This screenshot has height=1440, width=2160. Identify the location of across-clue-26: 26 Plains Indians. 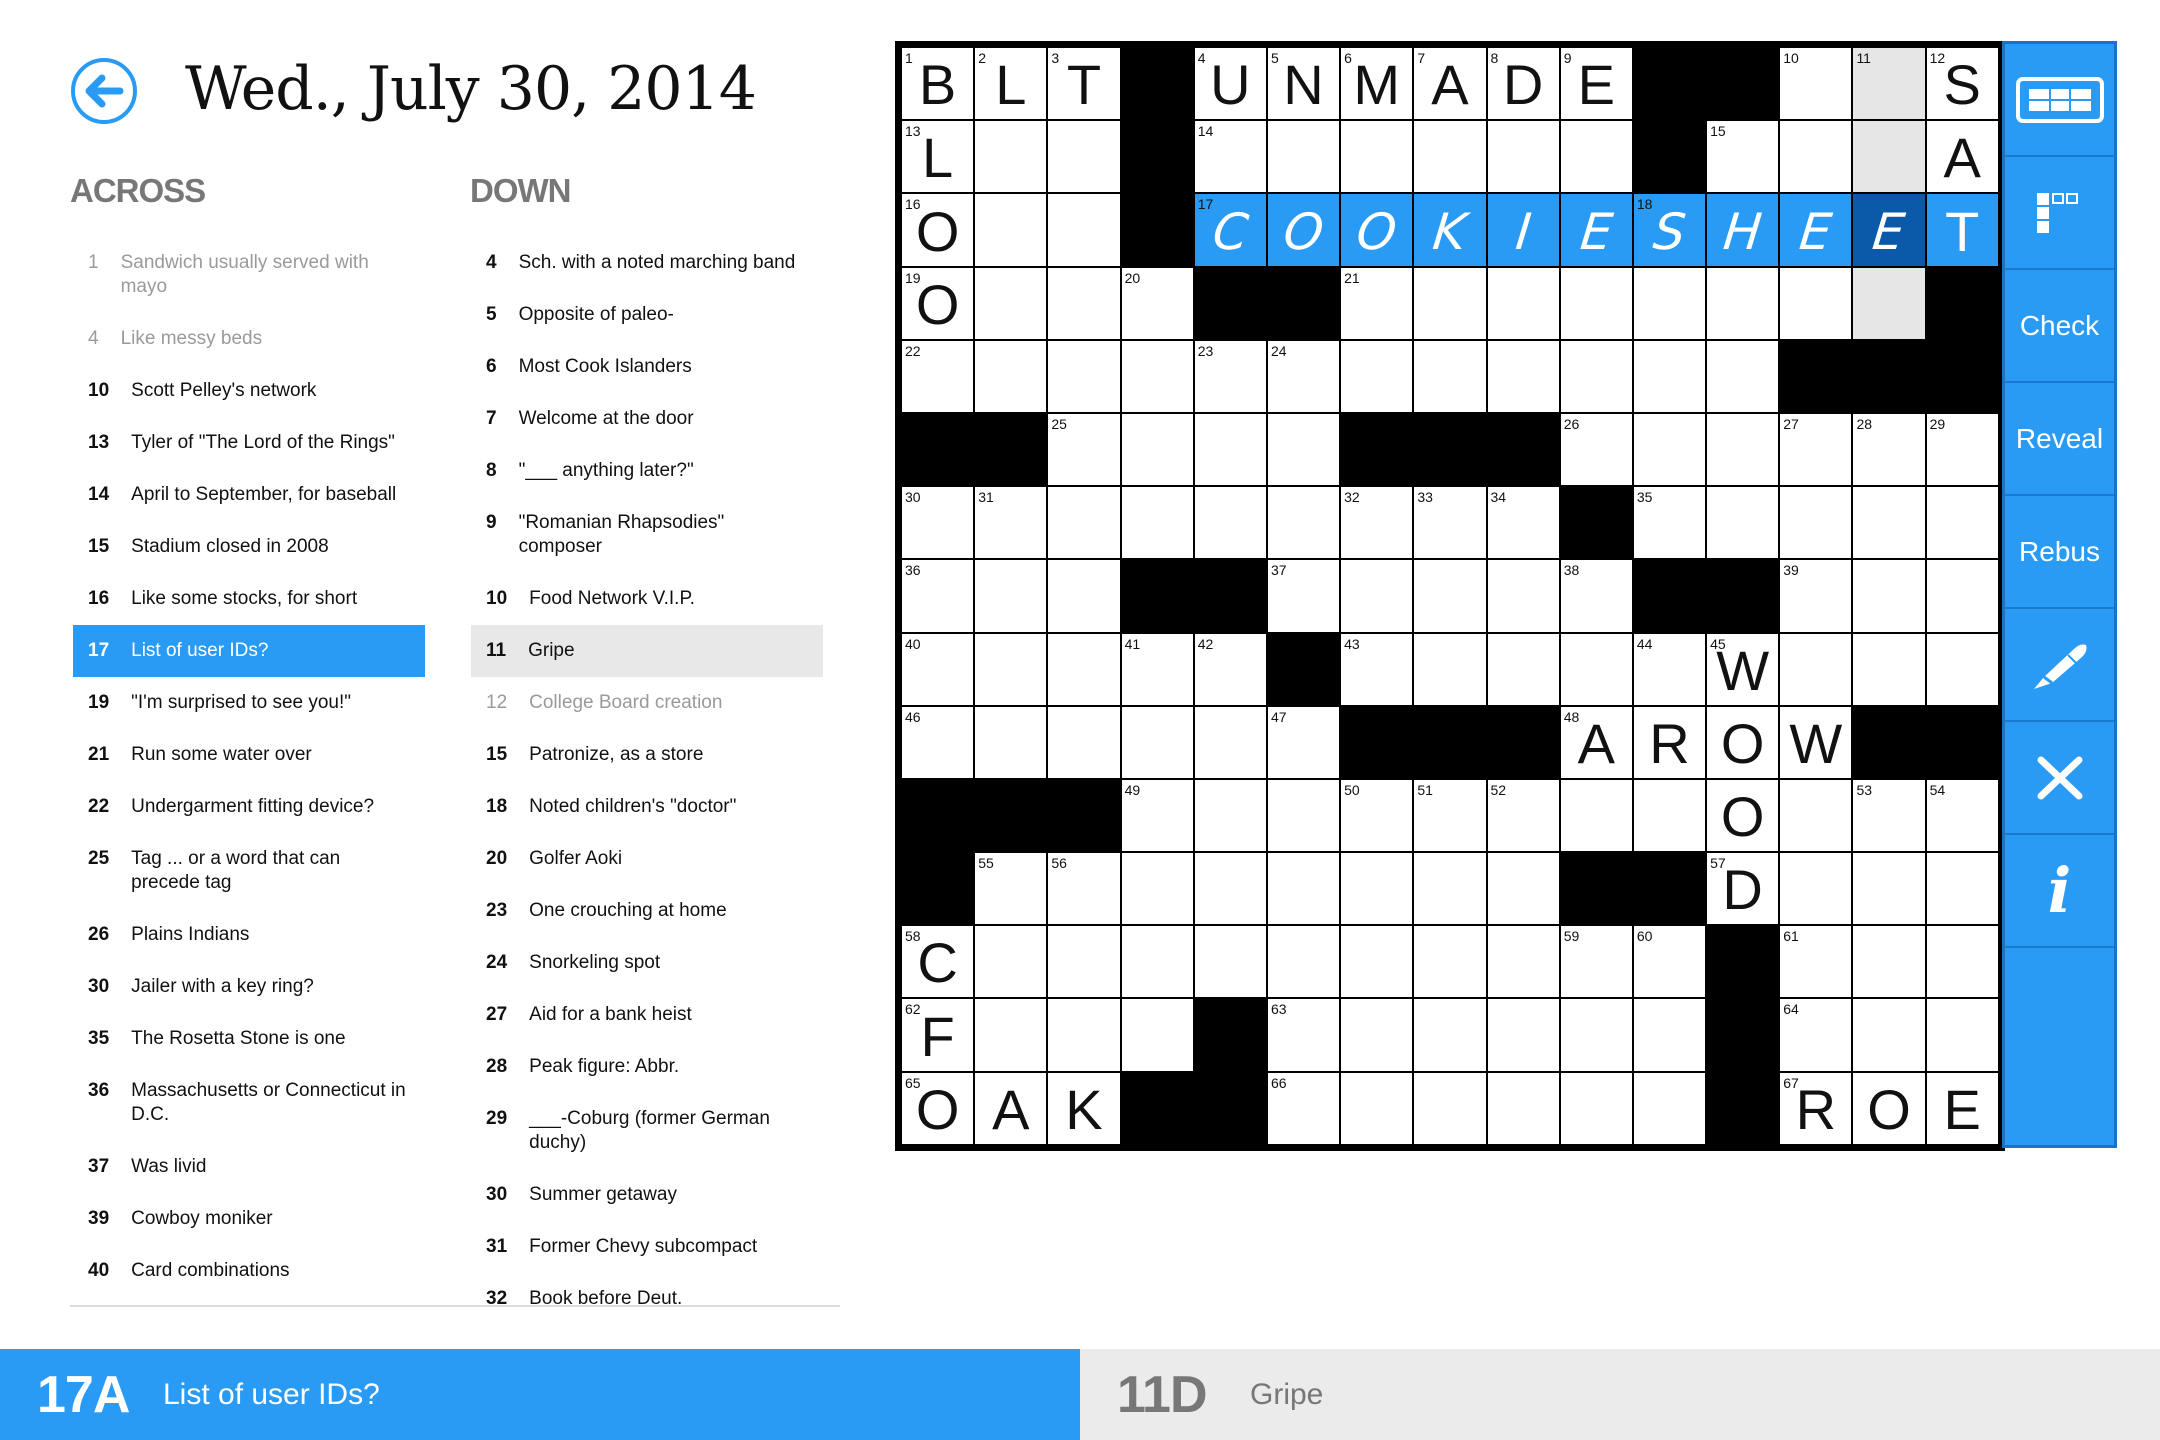
(249, 935).